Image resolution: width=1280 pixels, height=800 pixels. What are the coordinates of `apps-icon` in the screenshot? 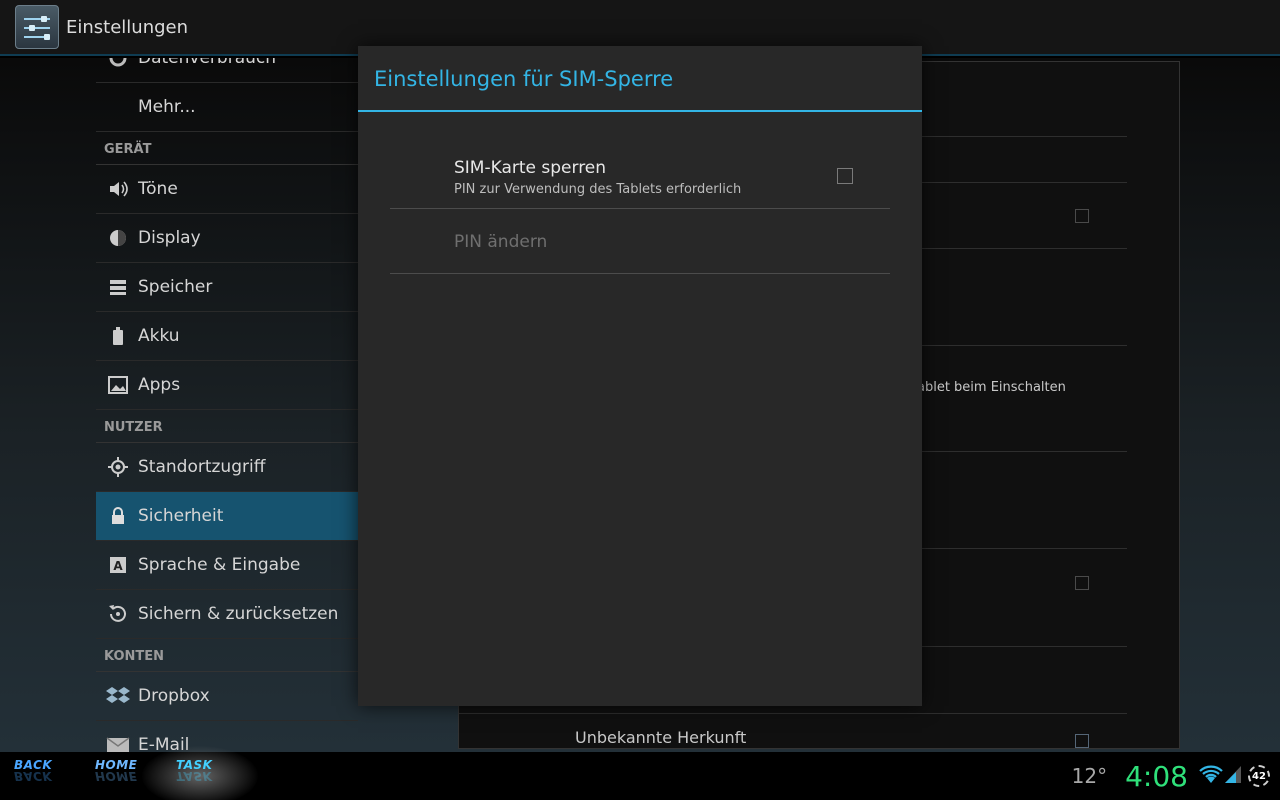 It's located at (118, 385).